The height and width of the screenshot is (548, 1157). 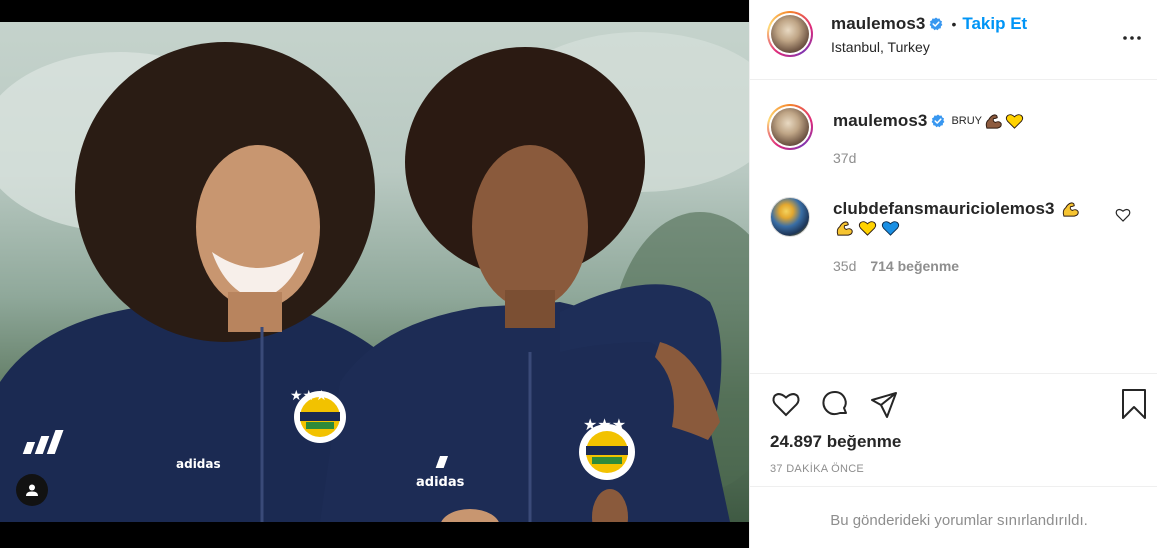 I want to click on comment-text, so click(x=866, y=228).